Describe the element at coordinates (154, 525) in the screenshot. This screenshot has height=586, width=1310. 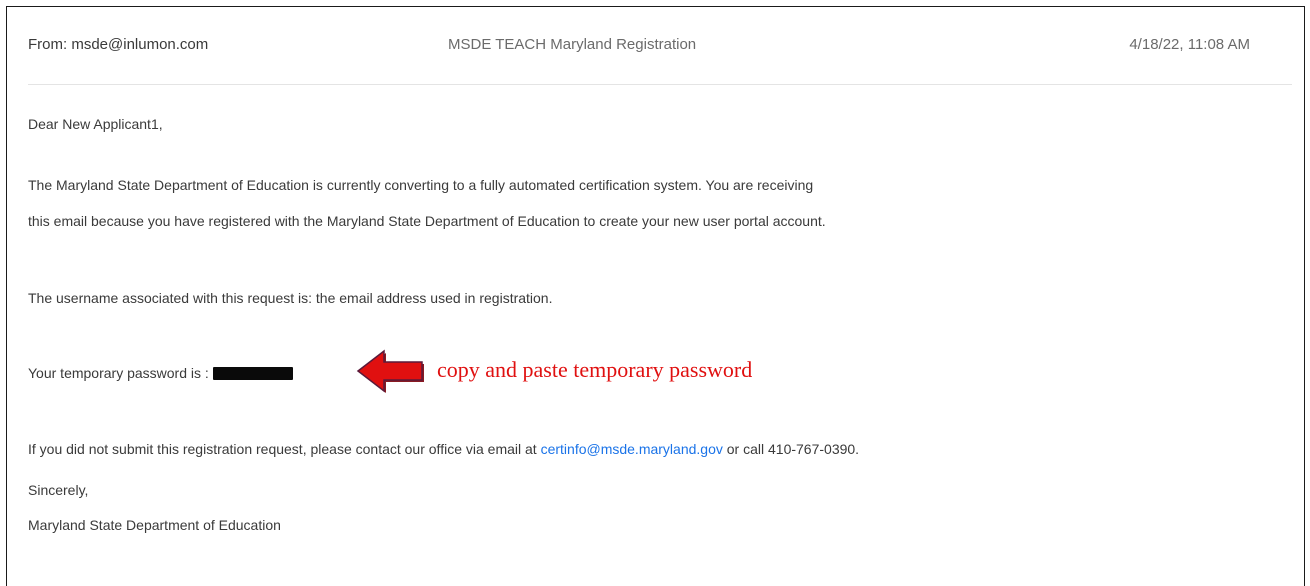
I see `email-signature: Maryland State Department of Education` at that location.